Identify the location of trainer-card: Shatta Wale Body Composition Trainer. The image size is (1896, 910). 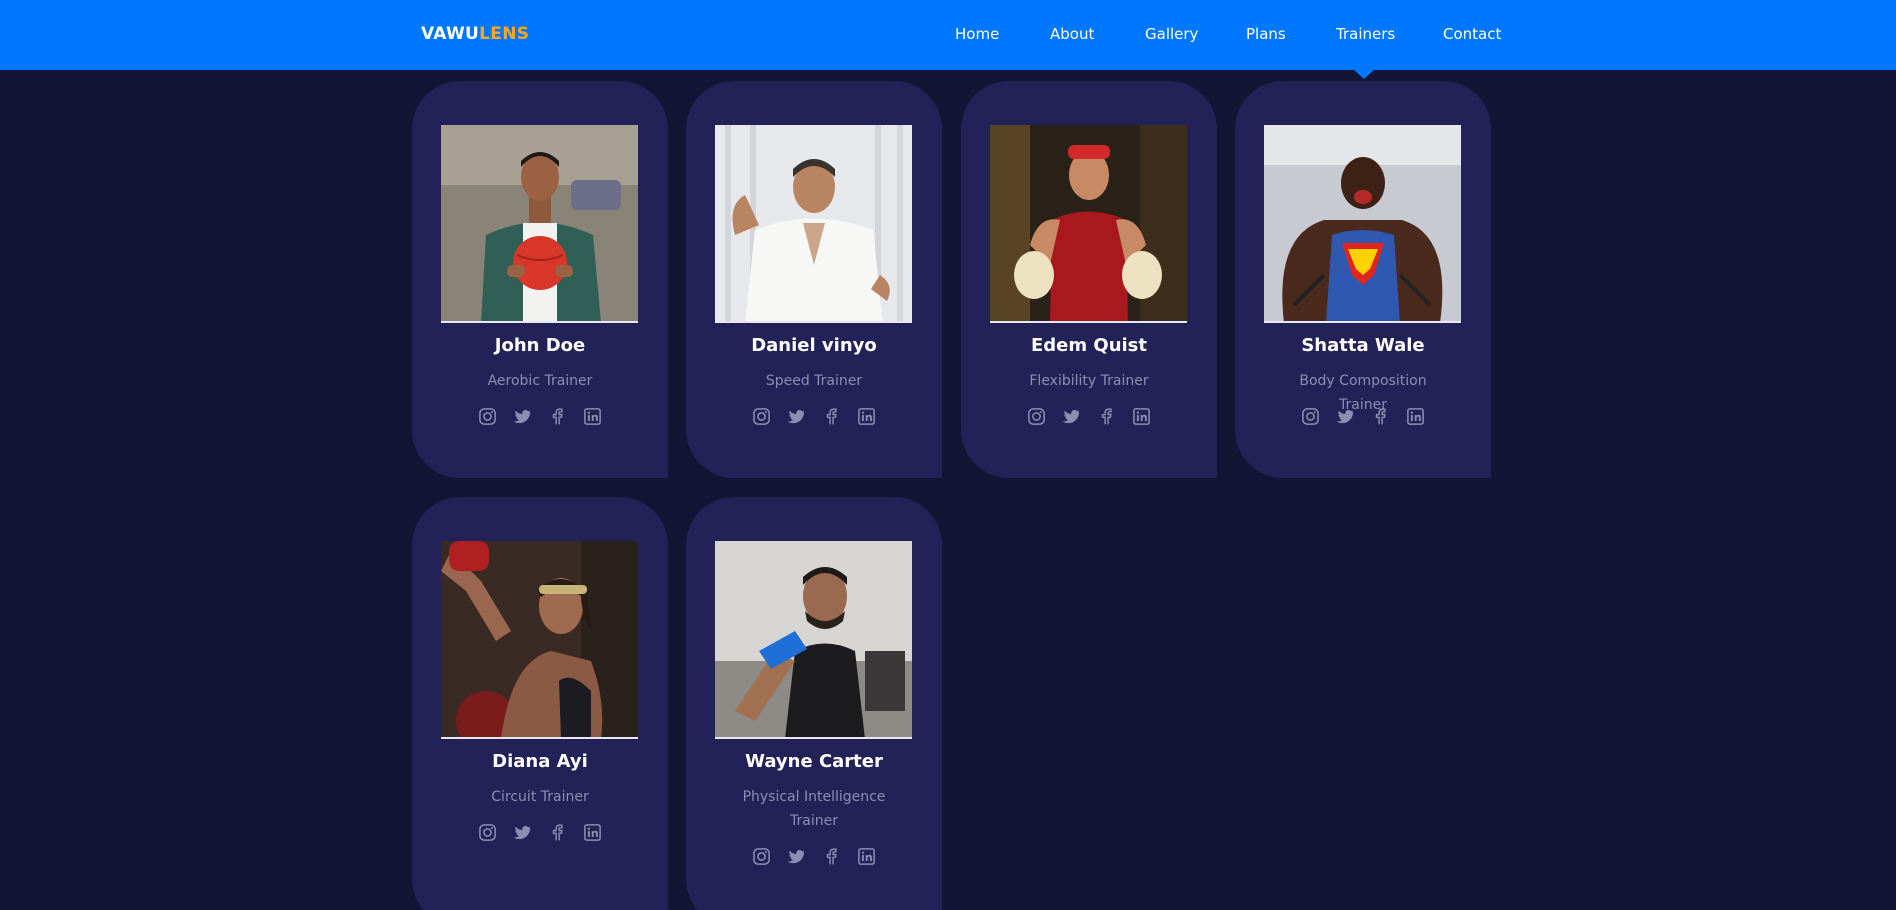
(1363, 279).